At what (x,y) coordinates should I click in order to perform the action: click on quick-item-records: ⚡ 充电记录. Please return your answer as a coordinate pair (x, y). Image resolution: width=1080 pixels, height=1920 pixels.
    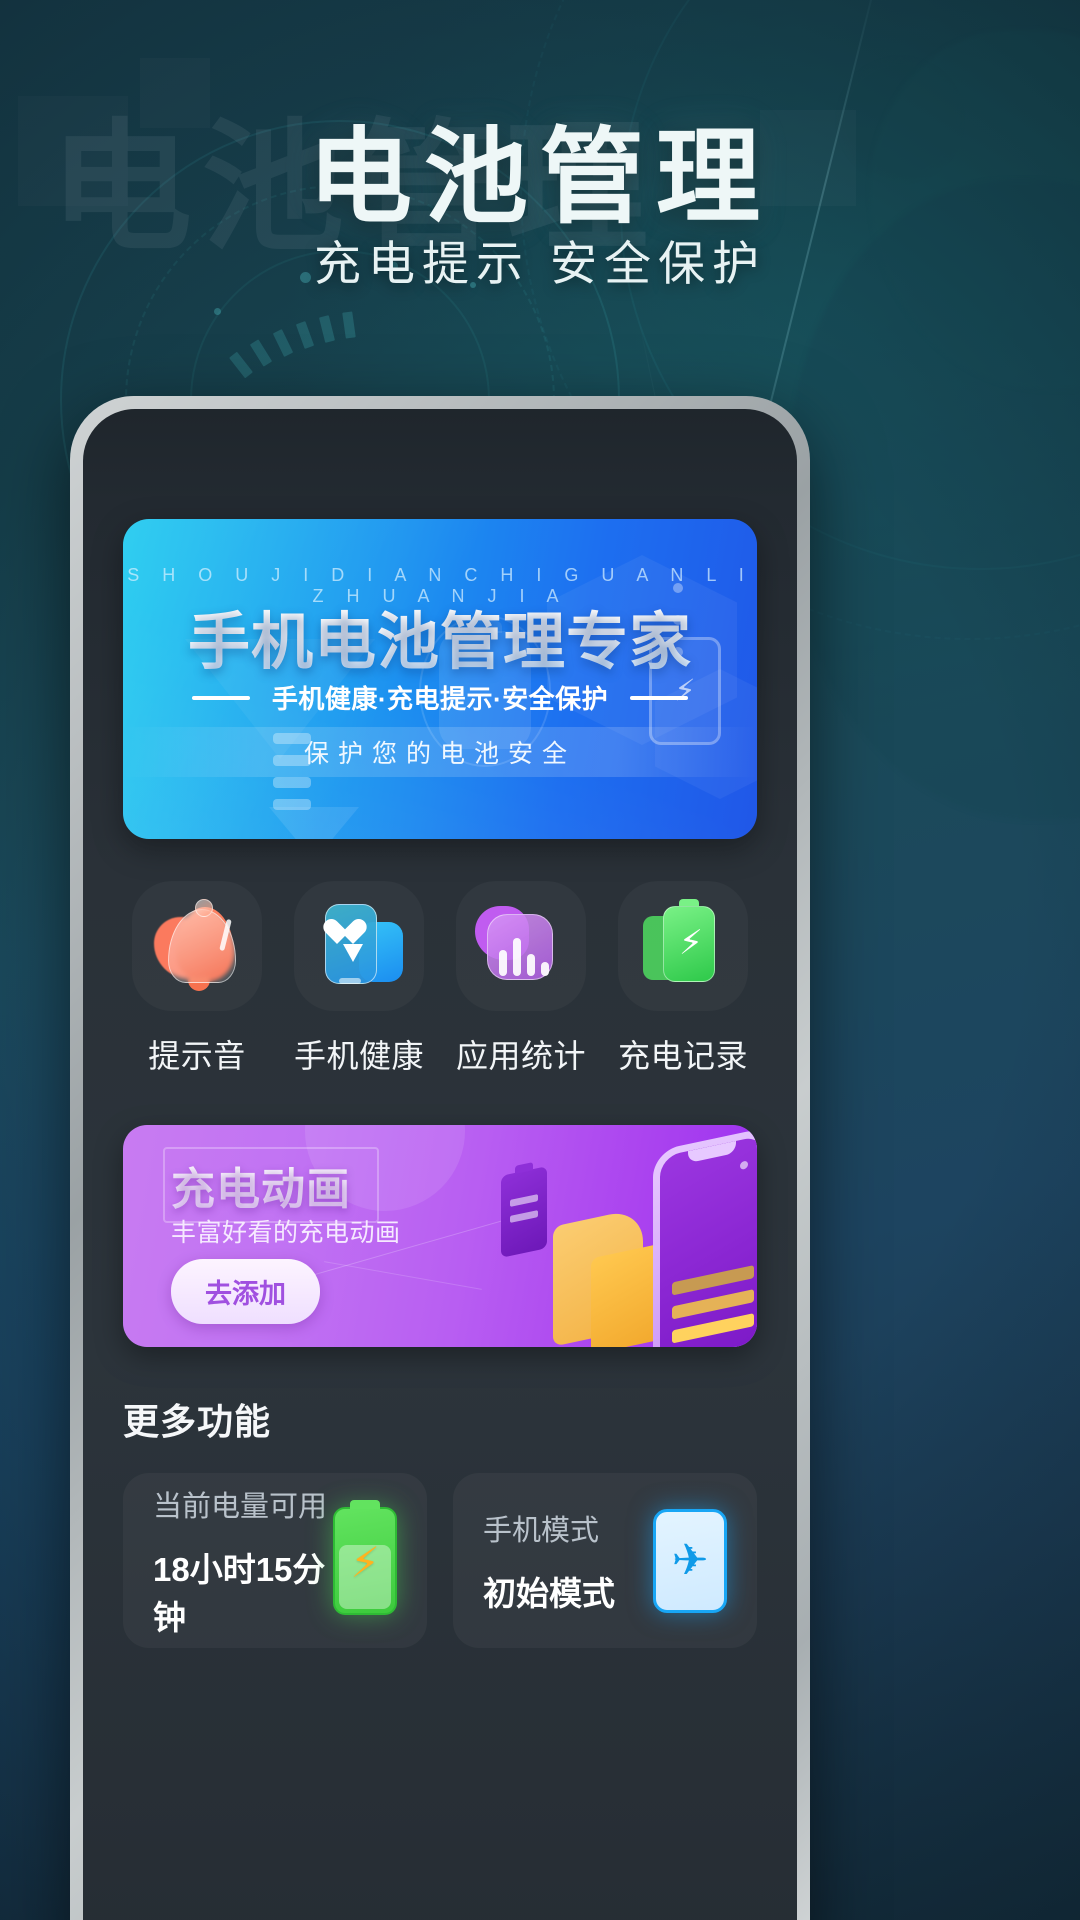
    Looking at the image, I should click on (683, 979).